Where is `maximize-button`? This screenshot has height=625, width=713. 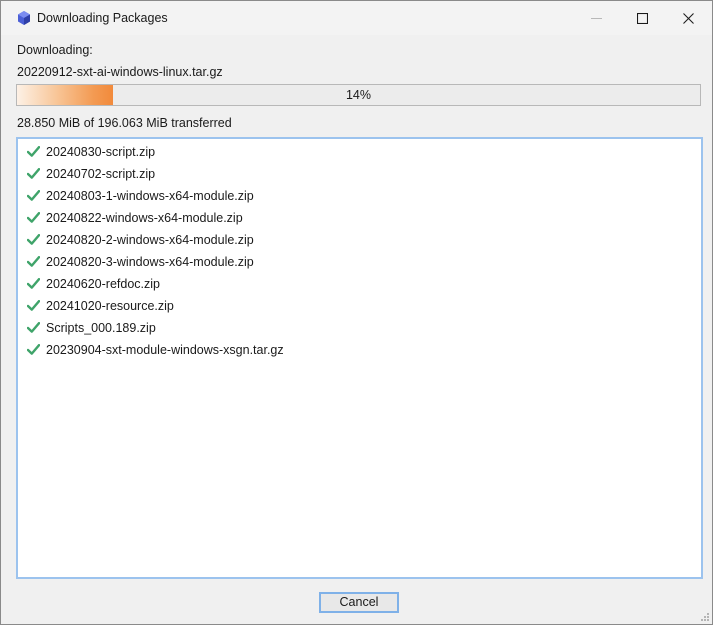
maximize-button is located at coordinates (643, 18).